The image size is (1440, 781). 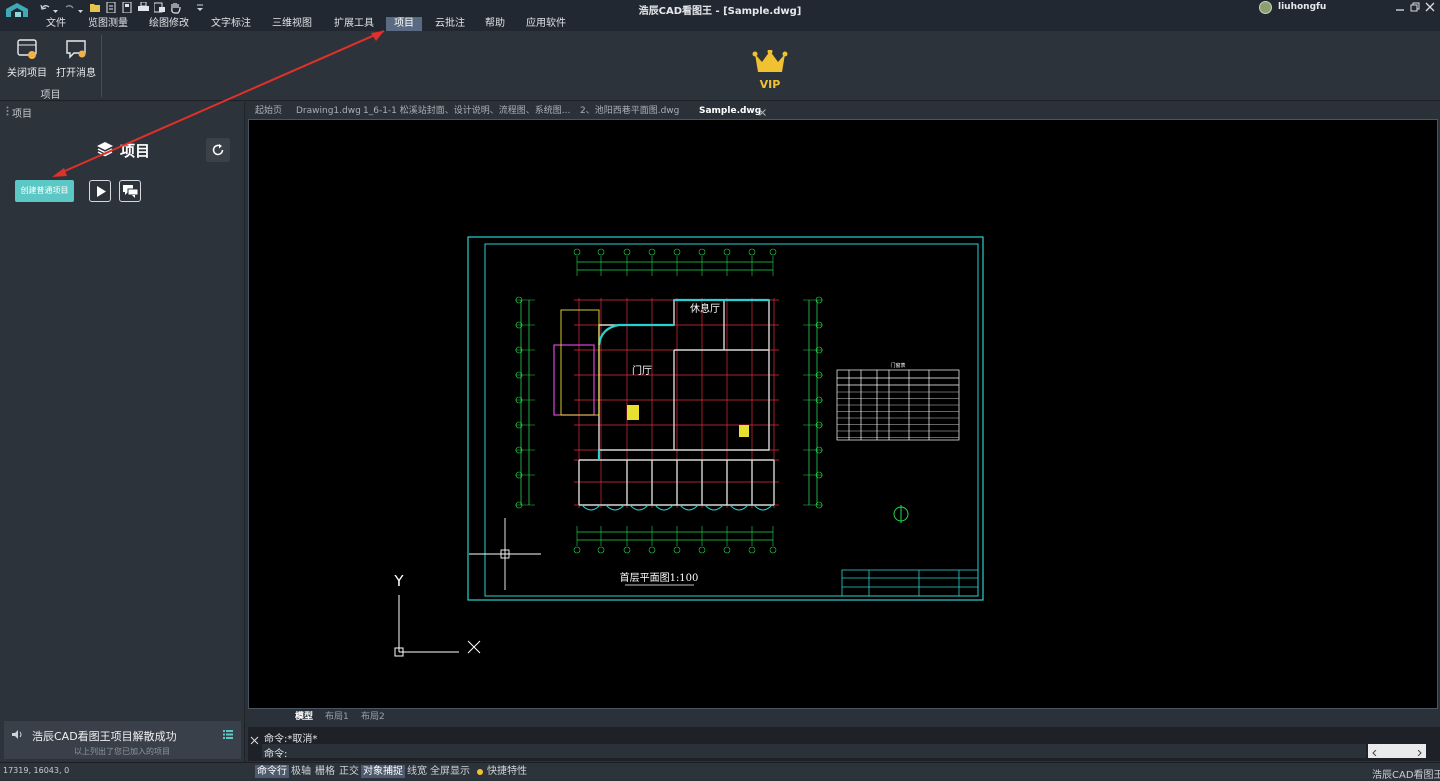 What do you see at coordinates (105, 149) in the screenshot?
I see `layers-icon` at bounding box center [105, 149].